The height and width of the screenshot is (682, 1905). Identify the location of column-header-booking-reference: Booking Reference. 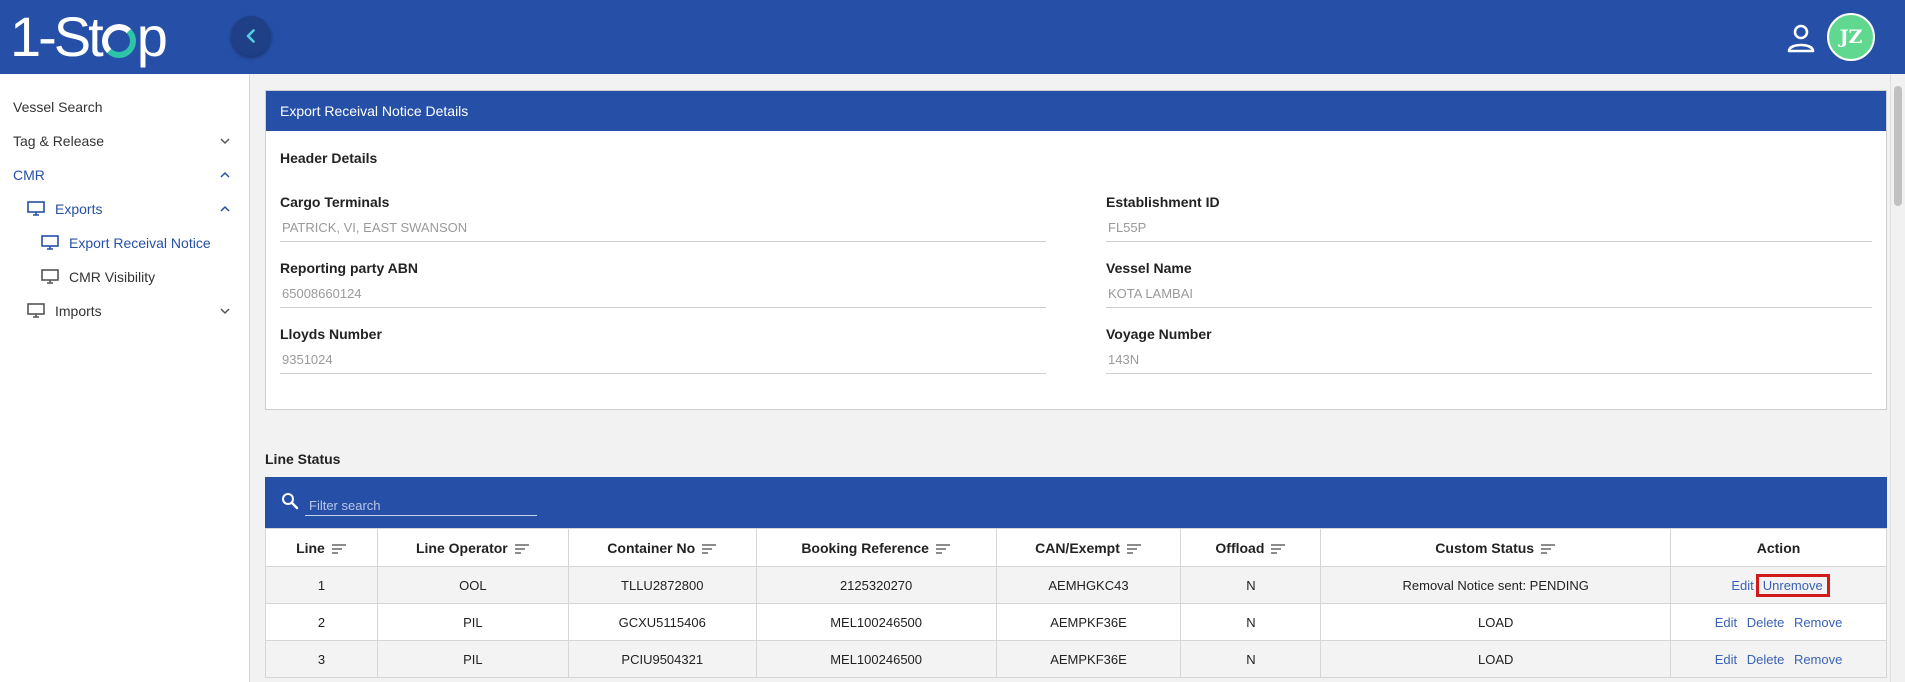
(876, 547).